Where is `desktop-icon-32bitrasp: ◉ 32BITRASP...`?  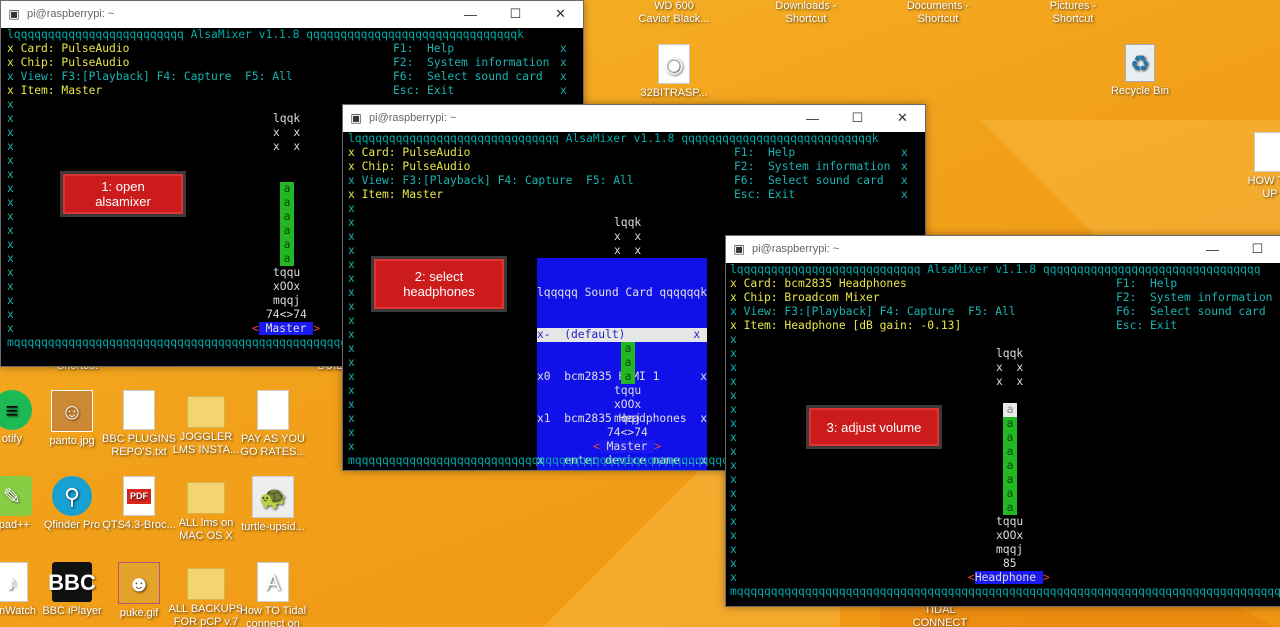
desktop-icon-32bitrasp: ◉ 32BITRASP... is located at coordinates (674, 72).